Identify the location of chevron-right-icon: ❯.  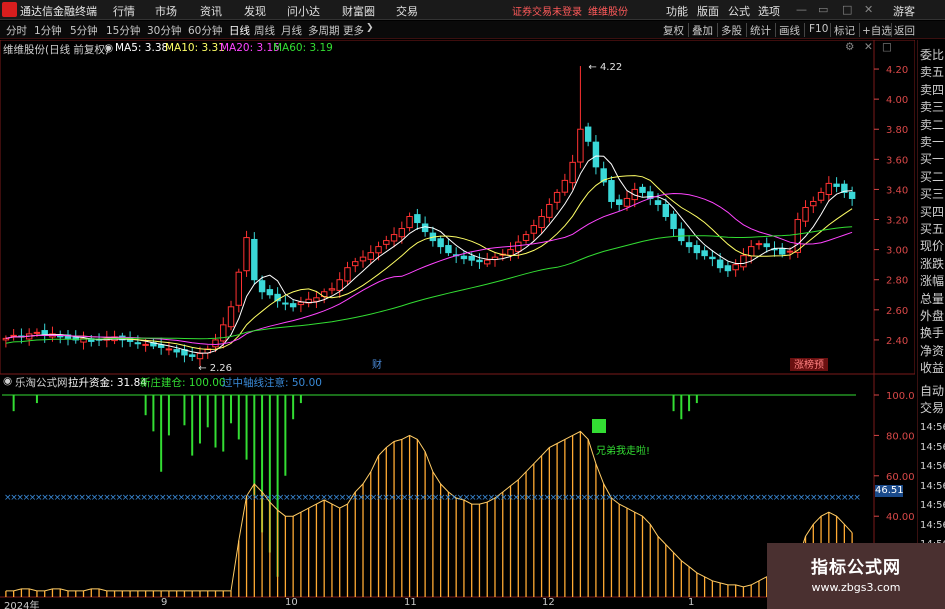
(370, 28).